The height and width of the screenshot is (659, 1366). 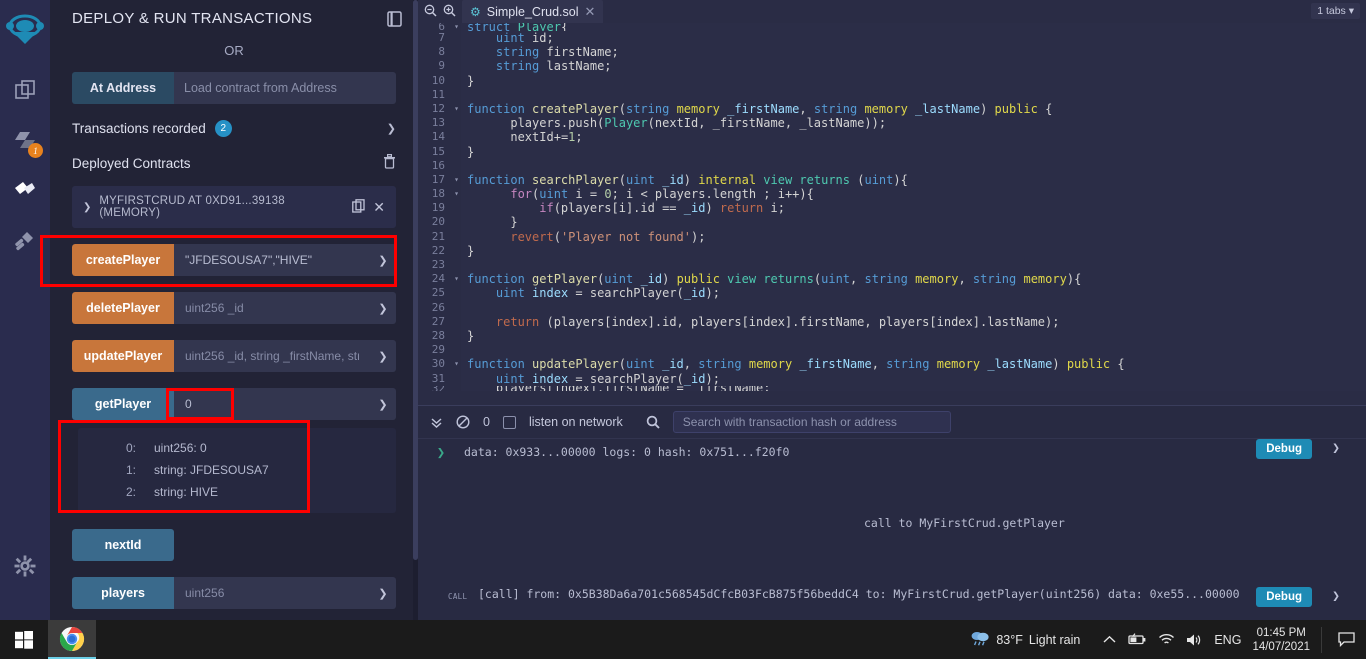 I want to click on code-line: 15}, so click(x=892, y=151).